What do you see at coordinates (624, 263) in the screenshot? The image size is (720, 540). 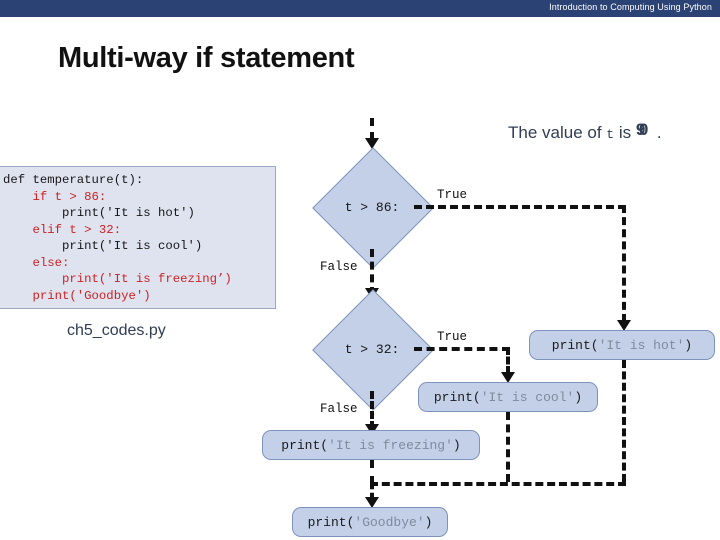 I see `flow-line-true-1-v` at bounding box center [624, 263].